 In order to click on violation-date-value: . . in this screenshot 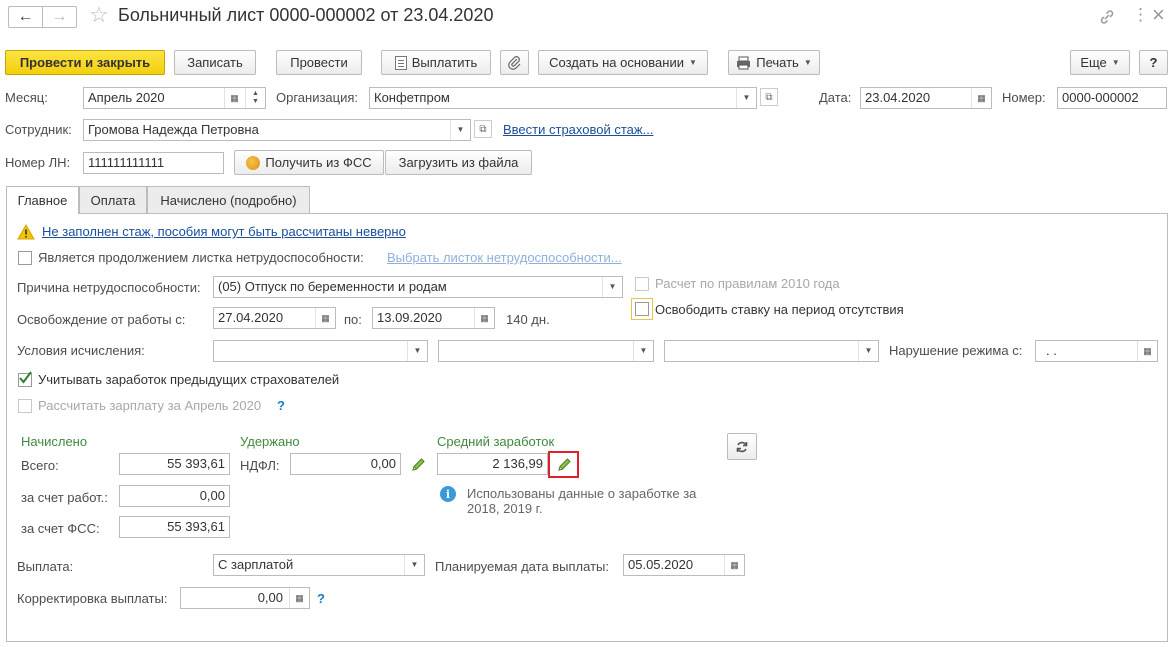, I will do `click(1051, 350)`.